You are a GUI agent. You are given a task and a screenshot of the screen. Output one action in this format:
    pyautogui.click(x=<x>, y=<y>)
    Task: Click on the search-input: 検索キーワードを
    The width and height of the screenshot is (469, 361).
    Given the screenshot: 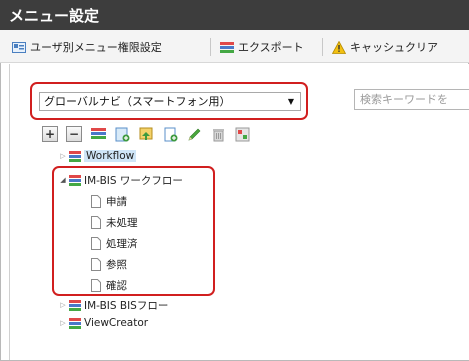 What is the action you would take?
    pyautogui.click(x=411, y=99)
    